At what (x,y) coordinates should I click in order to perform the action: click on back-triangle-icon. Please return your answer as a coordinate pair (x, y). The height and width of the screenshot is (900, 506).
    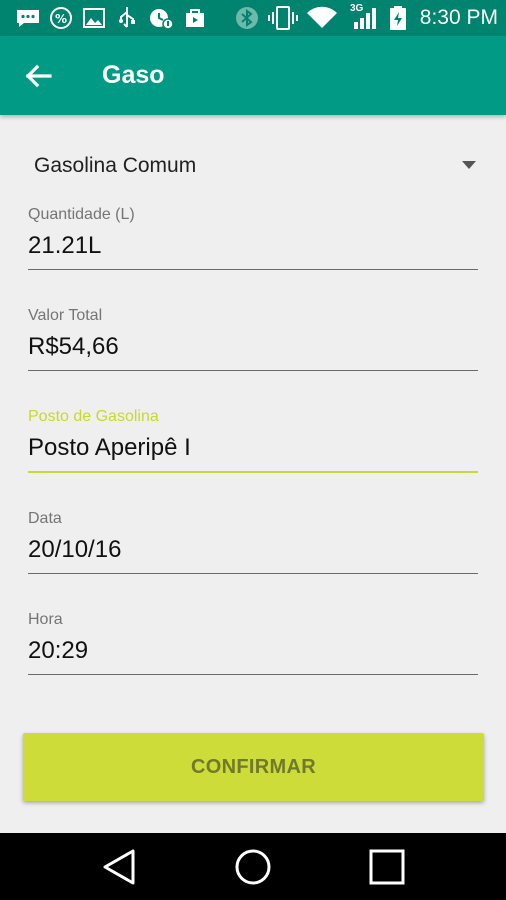
    Looking at the image, I should click on (119, 866).